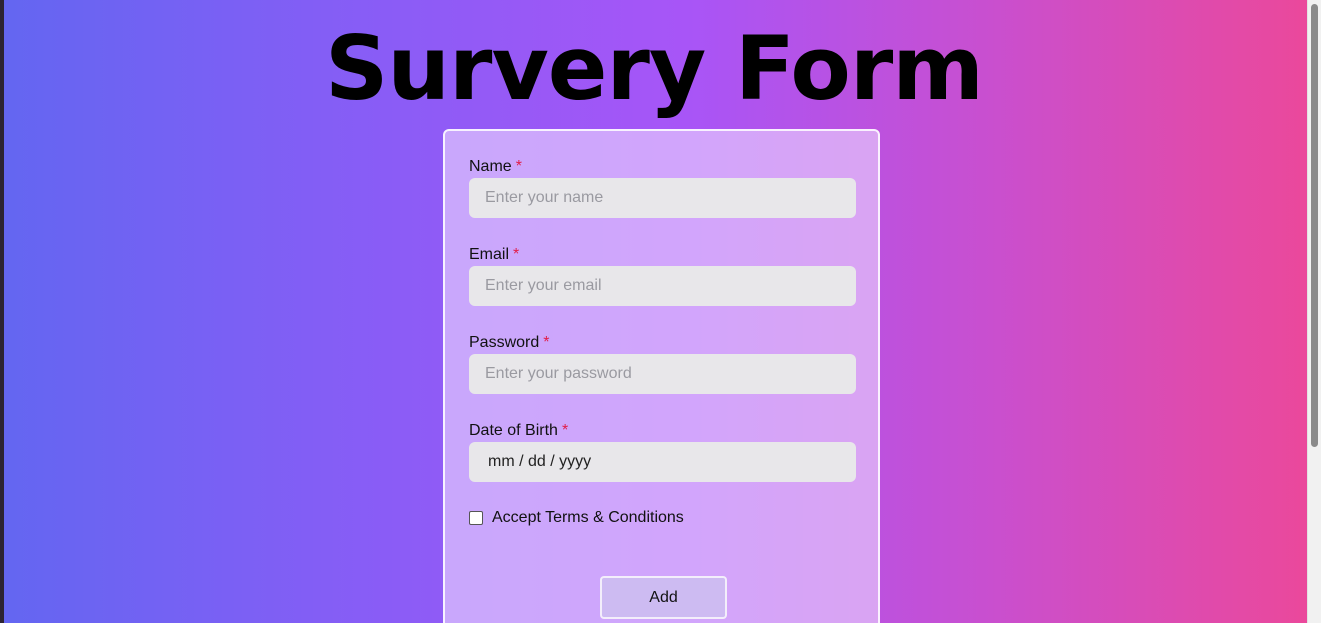 The height and width of the screenshot is (623, 1321). I want to click on page-title: Survery Form, so click(654, 68).